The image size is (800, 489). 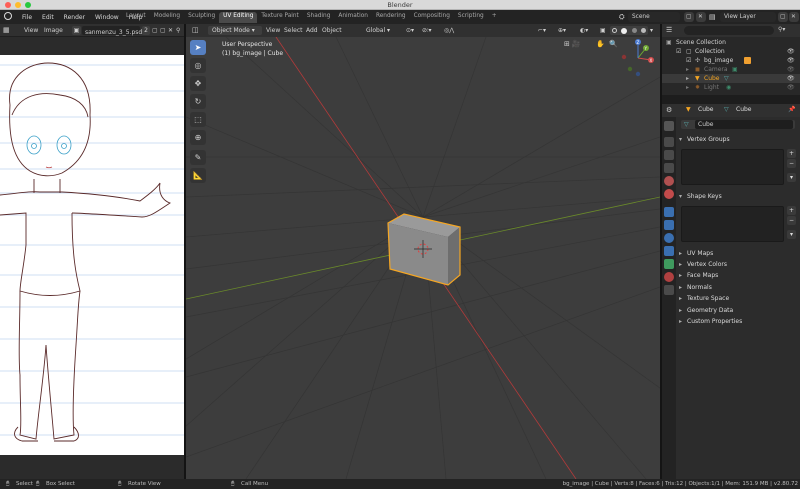 I want to click on outliner-row-cube: ▸ ▼ Cube ▽ 👁, so click(x=731, y=78).